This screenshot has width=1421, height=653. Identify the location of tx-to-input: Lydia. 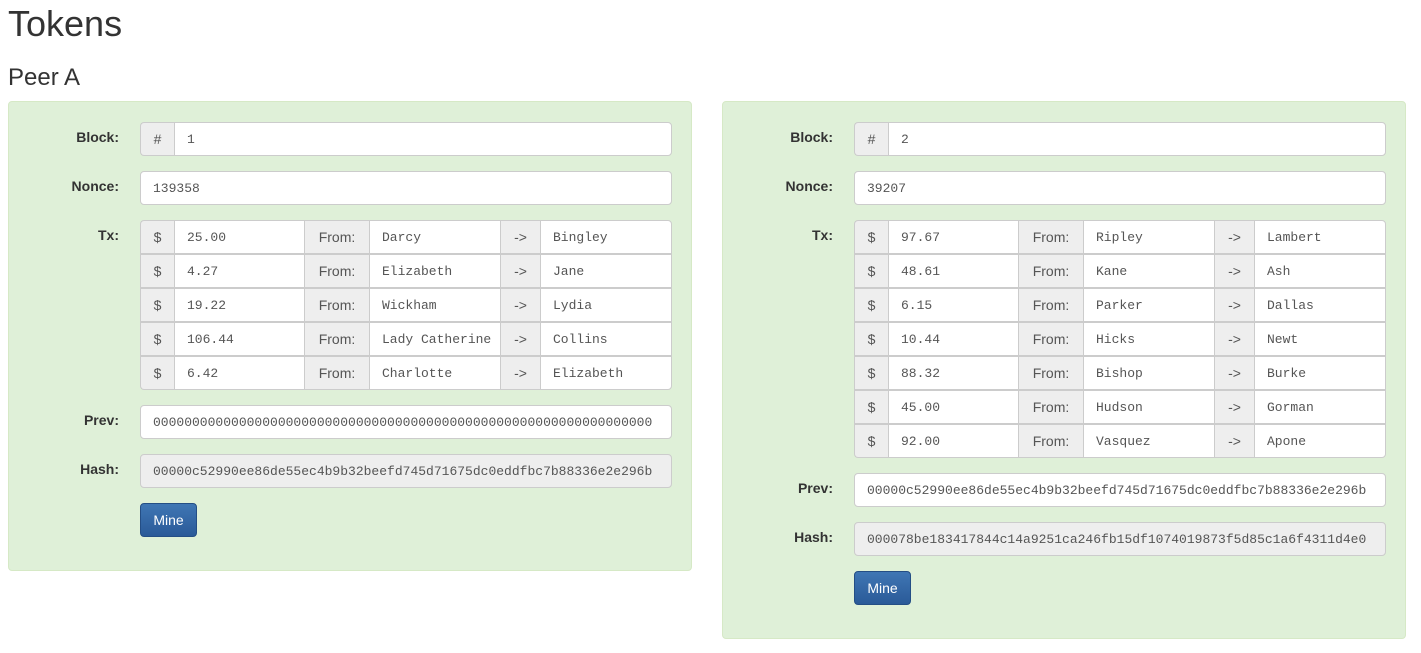
(606, 305).